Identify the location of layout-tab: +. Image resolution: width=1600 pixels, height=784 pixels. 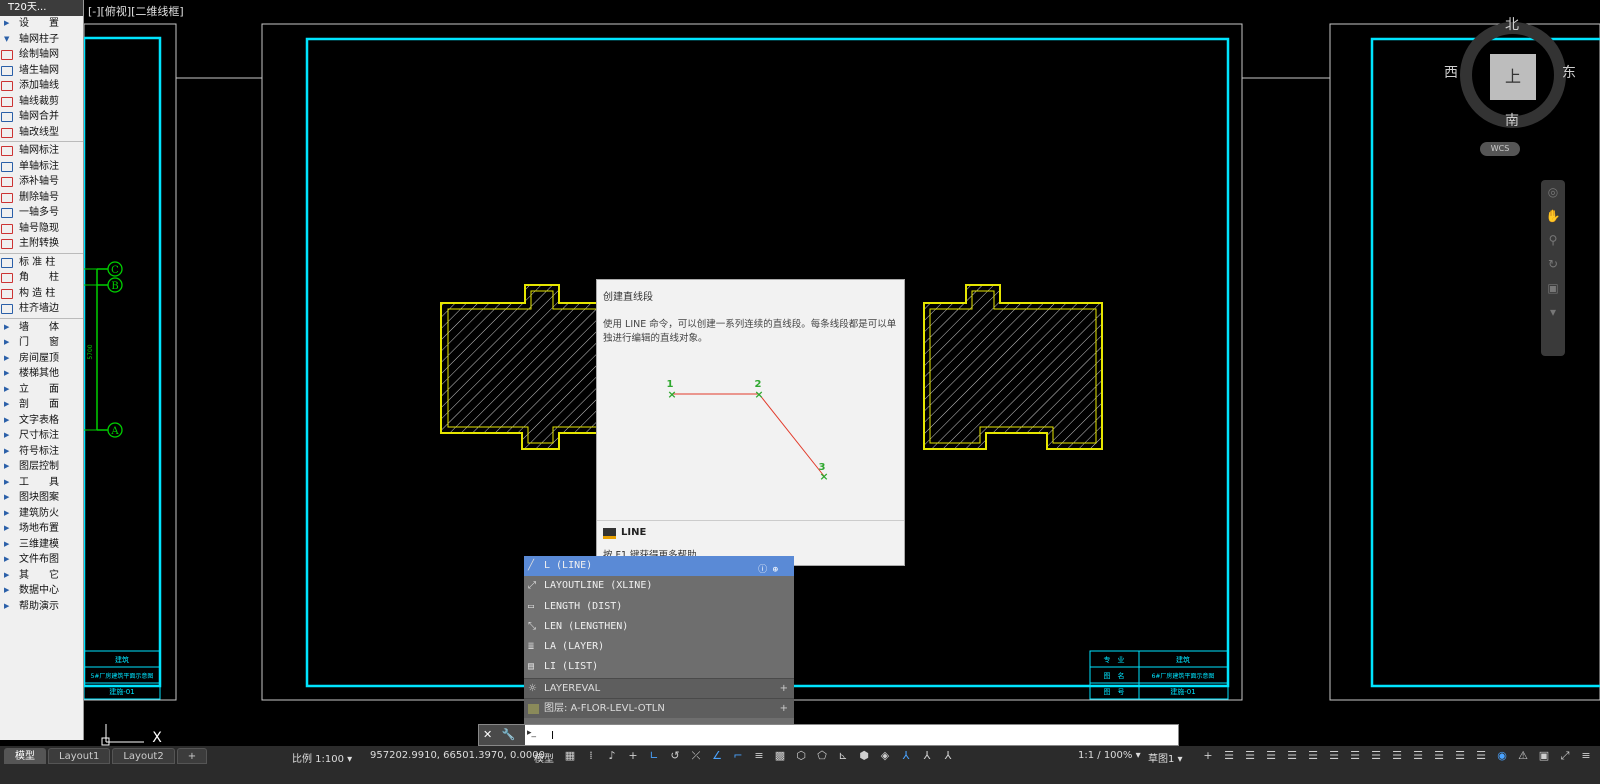
(192, 756).